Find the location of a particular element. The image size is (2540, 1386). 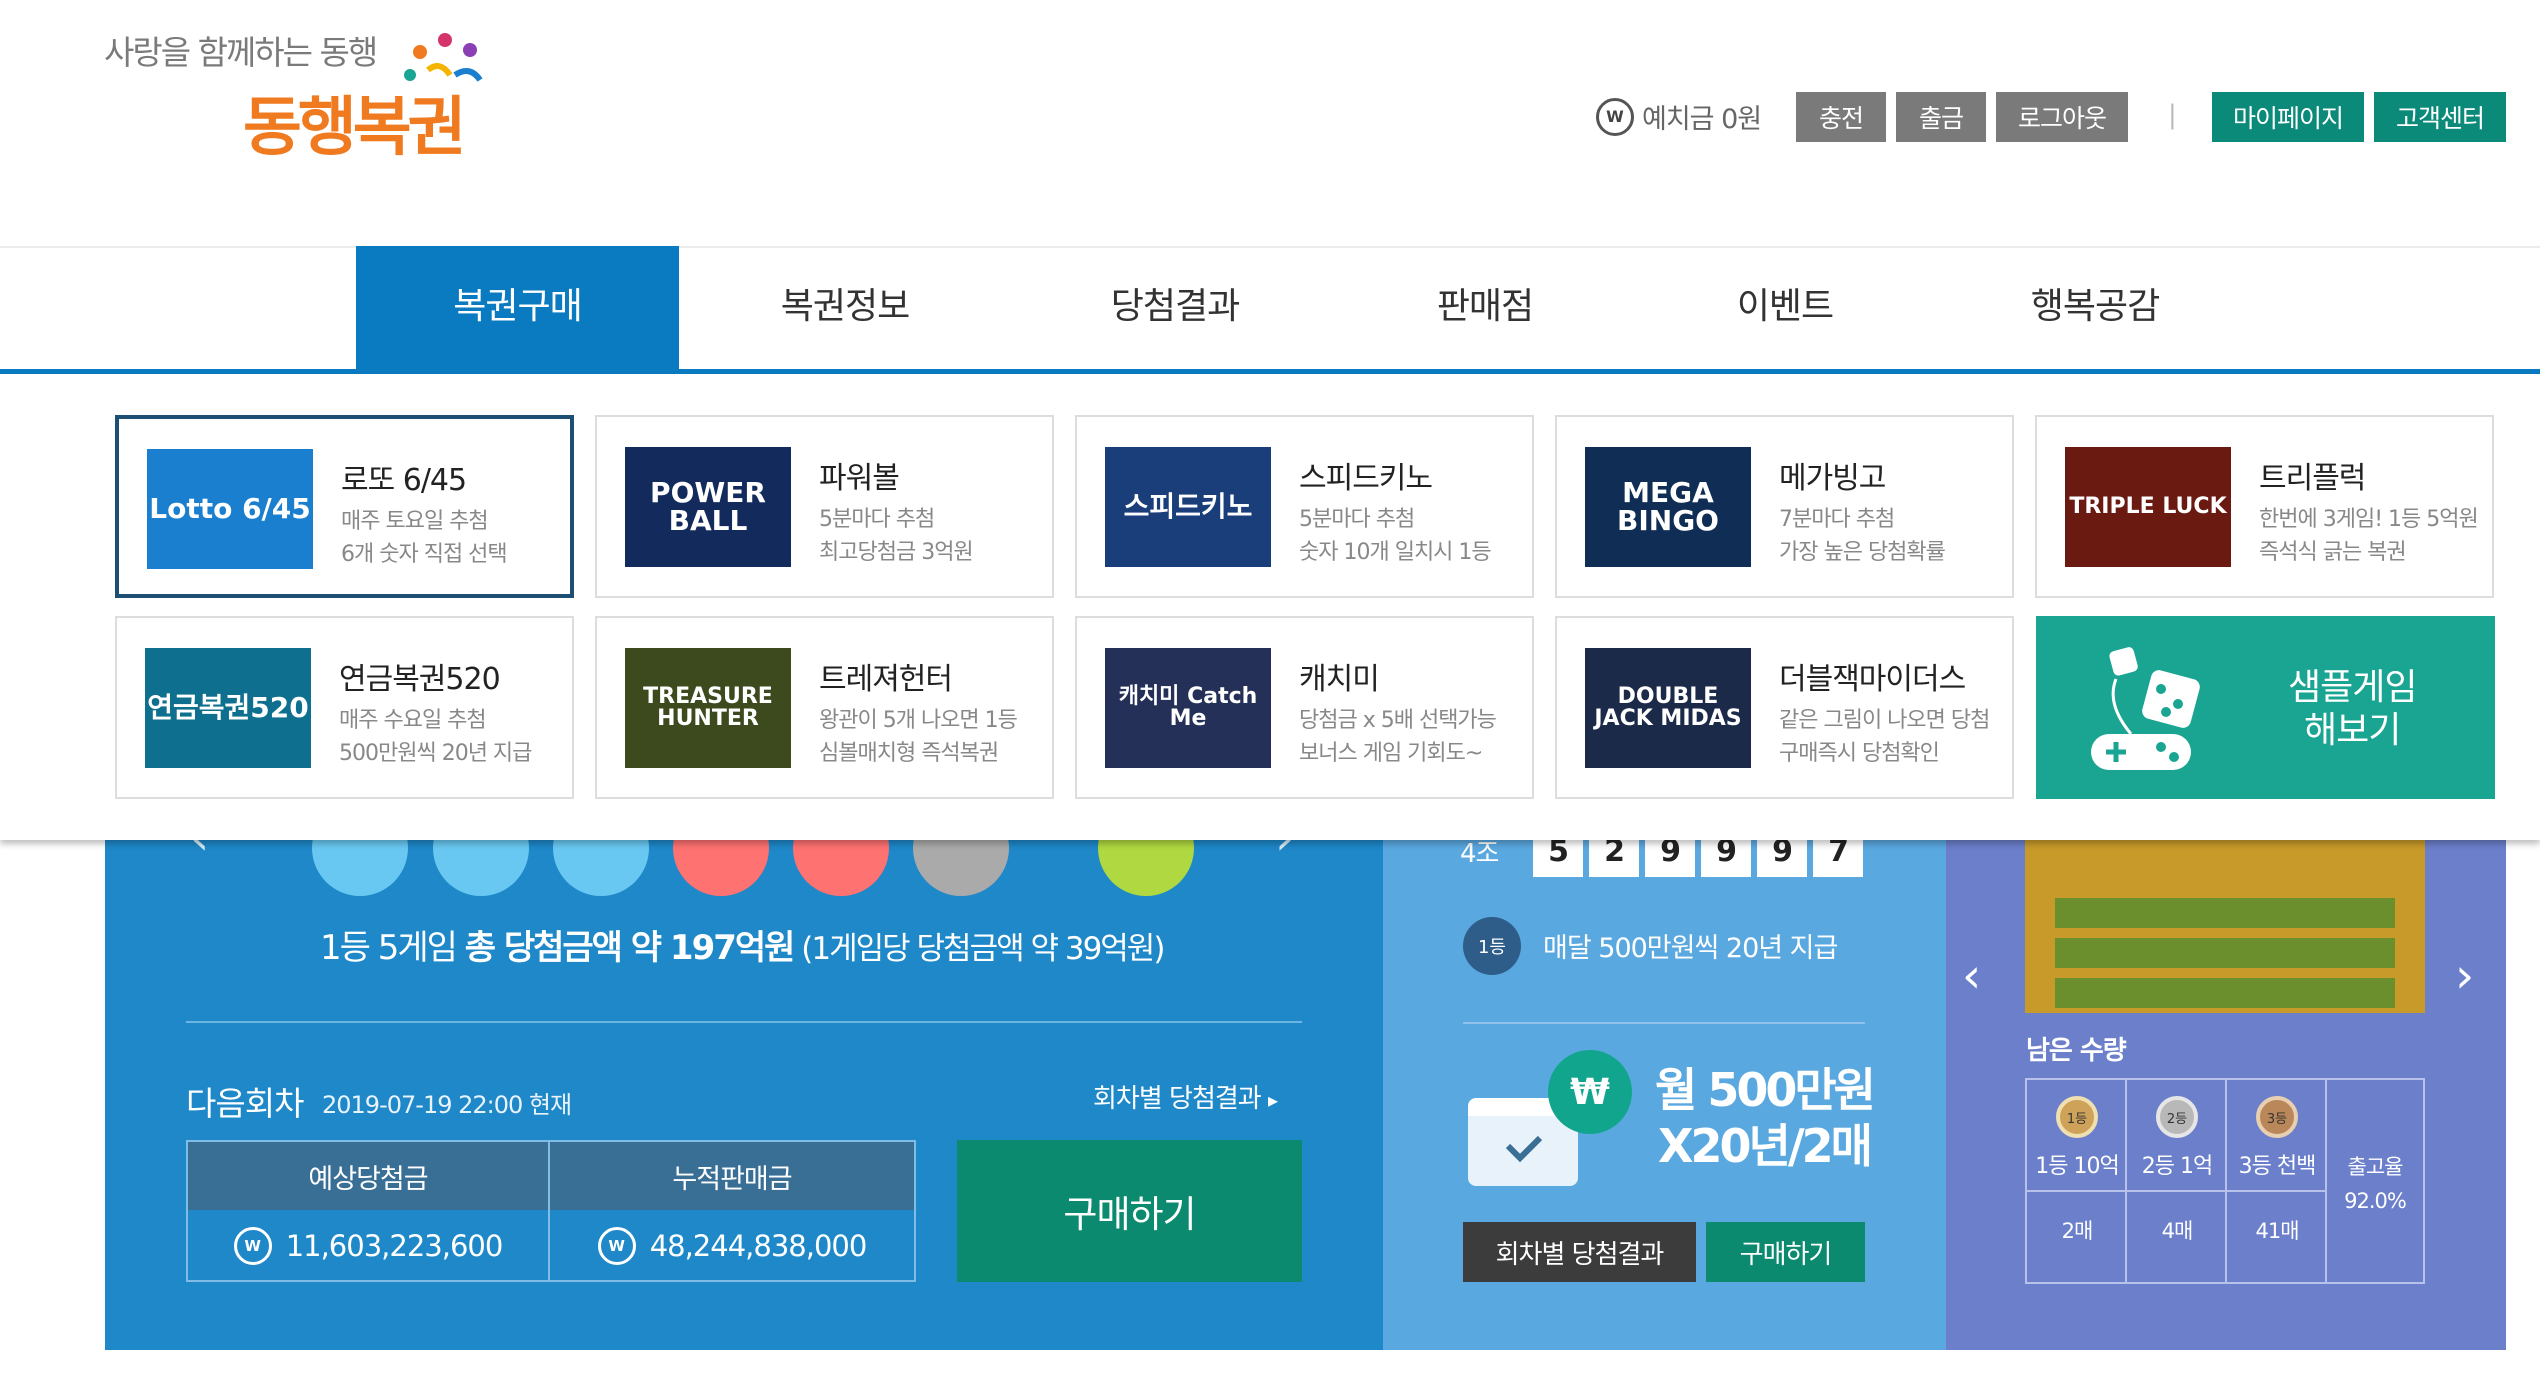

game-card: 스피드키노 스피드키노 5분마다 추첨 숫자 10개 일치시 1등 is located at coordinates (1304, 506).